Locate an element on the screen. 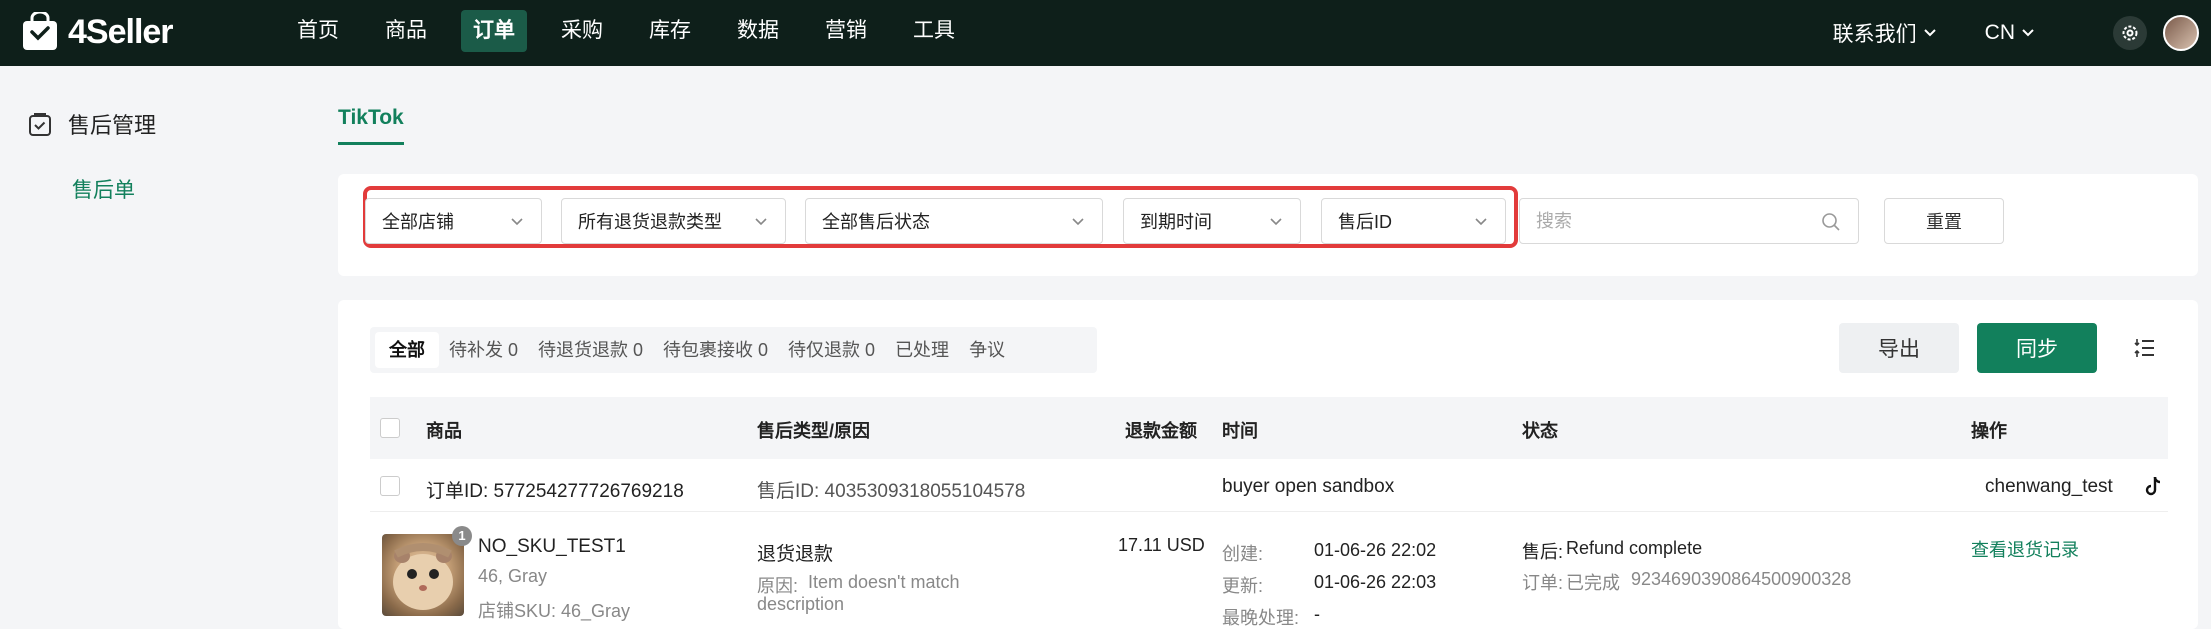 The width and height of the screenshot is (2211, 629). language-label: CN is located at coordinates (1999, 32).